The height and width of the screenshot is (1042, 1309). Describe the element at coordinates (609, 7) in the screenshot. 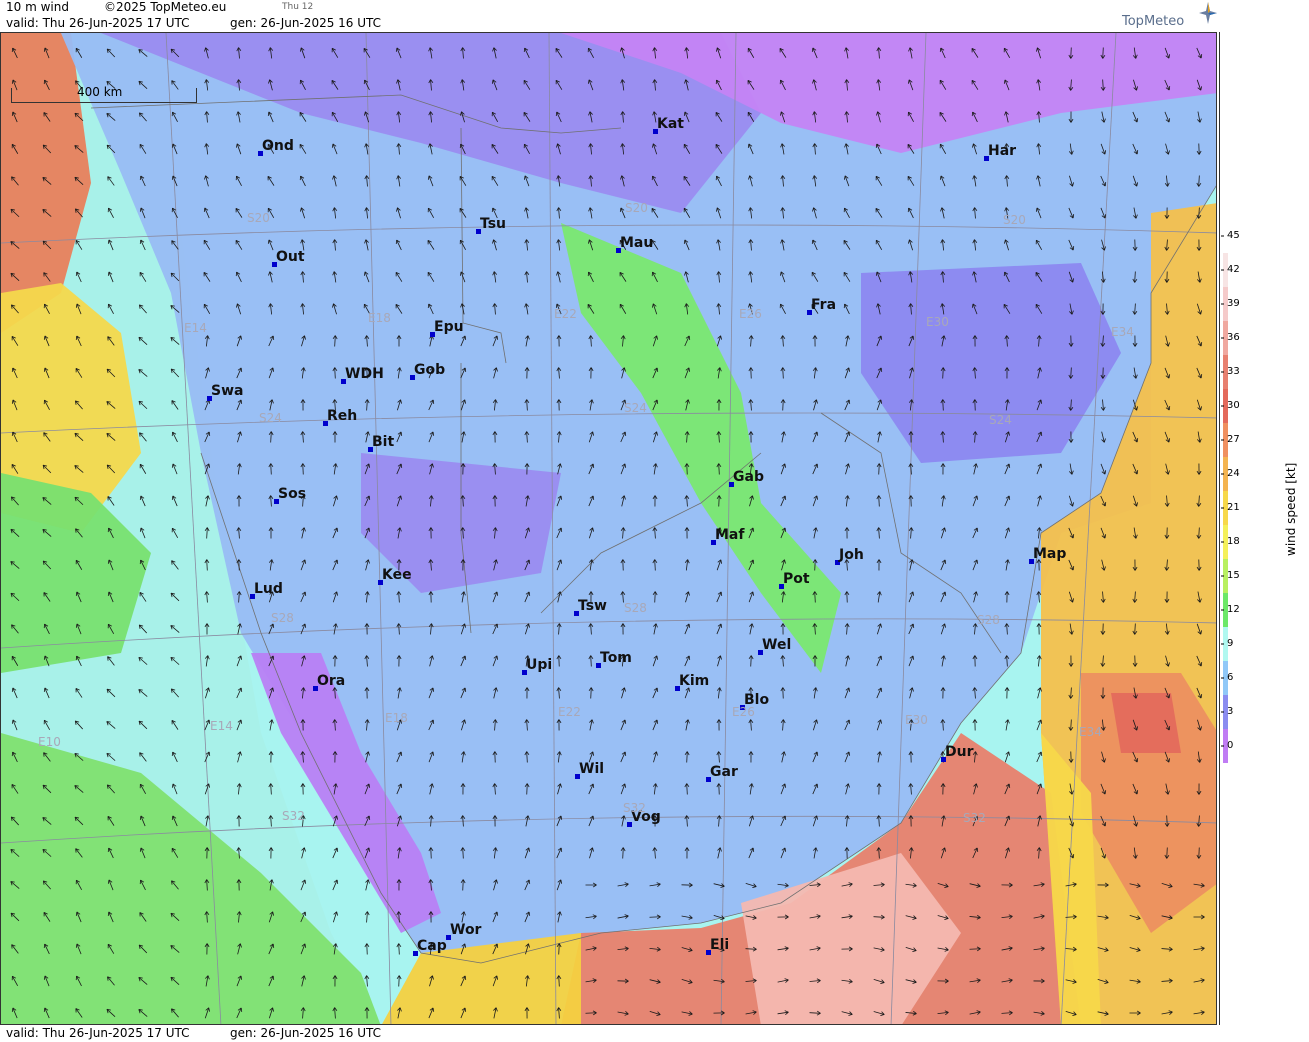

I see `header-line-1: 10 m wind ©2025 TopMeteo.eu Thu 12` at that location.